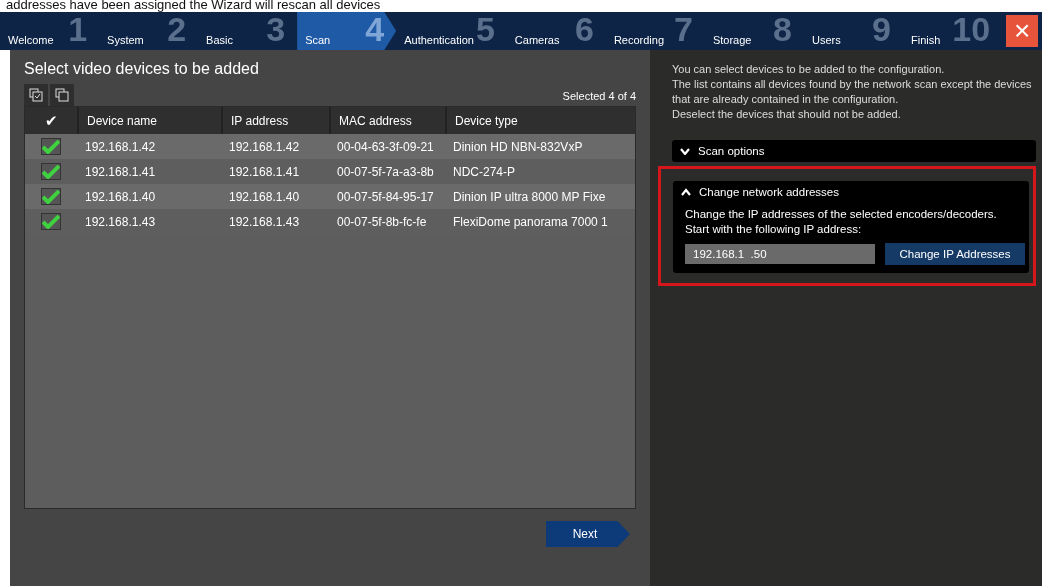 The height and width of the screenshot is (586, 1042). I want to click on table-cell-text: 00-04-63-3f-09-21, so click(385, 147).